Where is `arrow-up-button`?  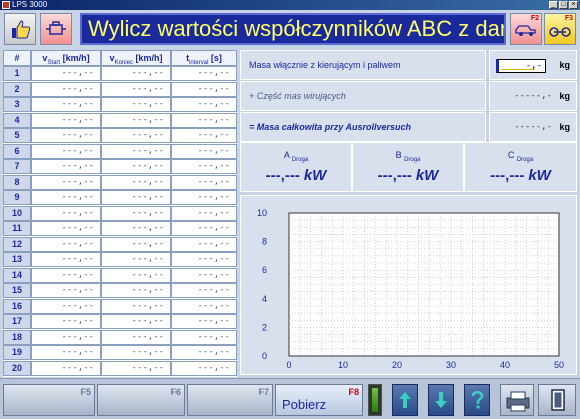 arrow-up-button is located at coordinates (405, 400).